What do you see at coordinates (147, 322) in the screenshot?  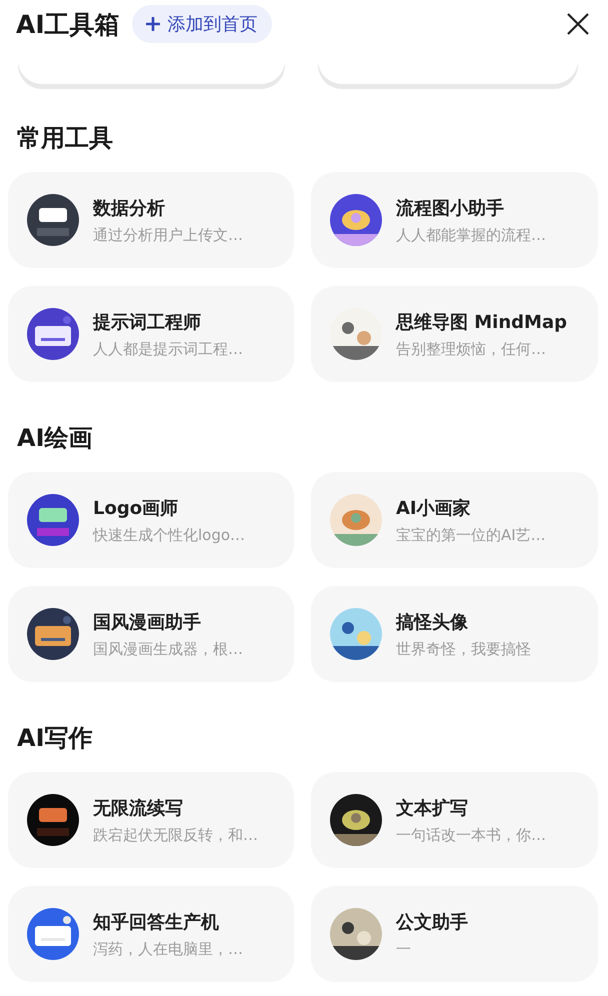 I see `tool-name: 提示词工程师` at bounding box center [147, 322].